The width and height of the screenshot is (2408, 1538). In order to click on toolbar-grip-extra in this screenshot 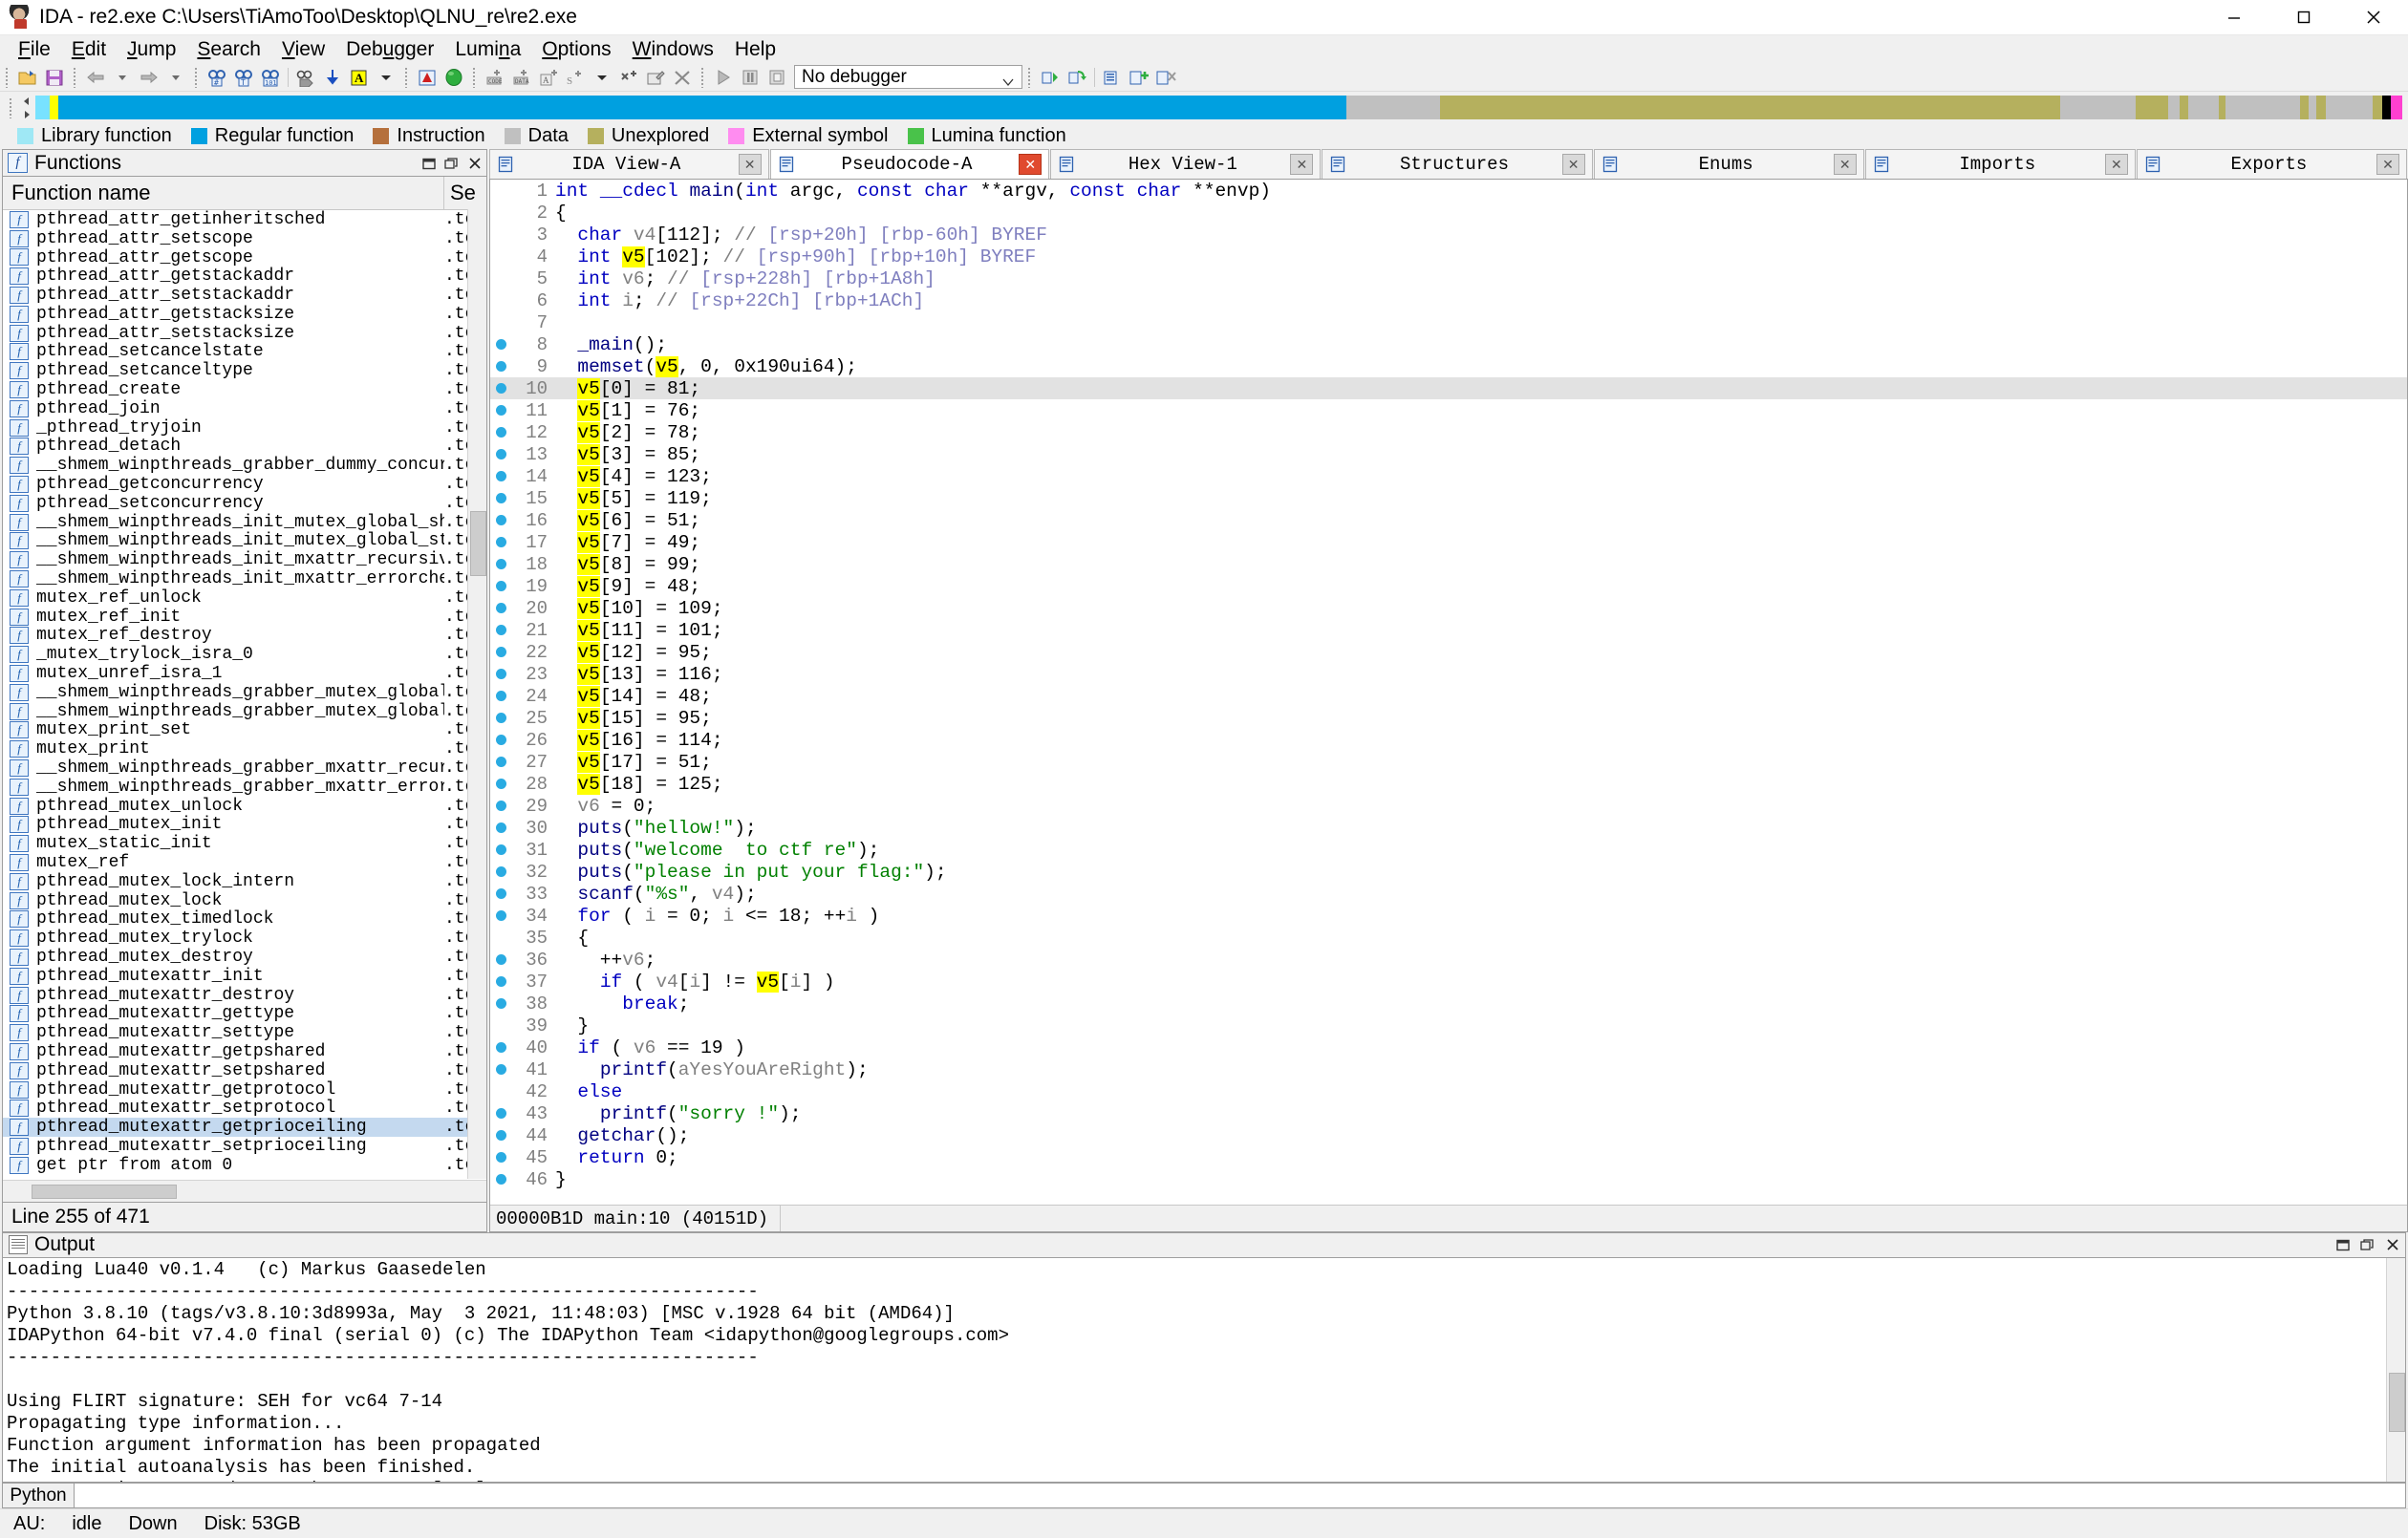, I will do `click(1029, 77)`.